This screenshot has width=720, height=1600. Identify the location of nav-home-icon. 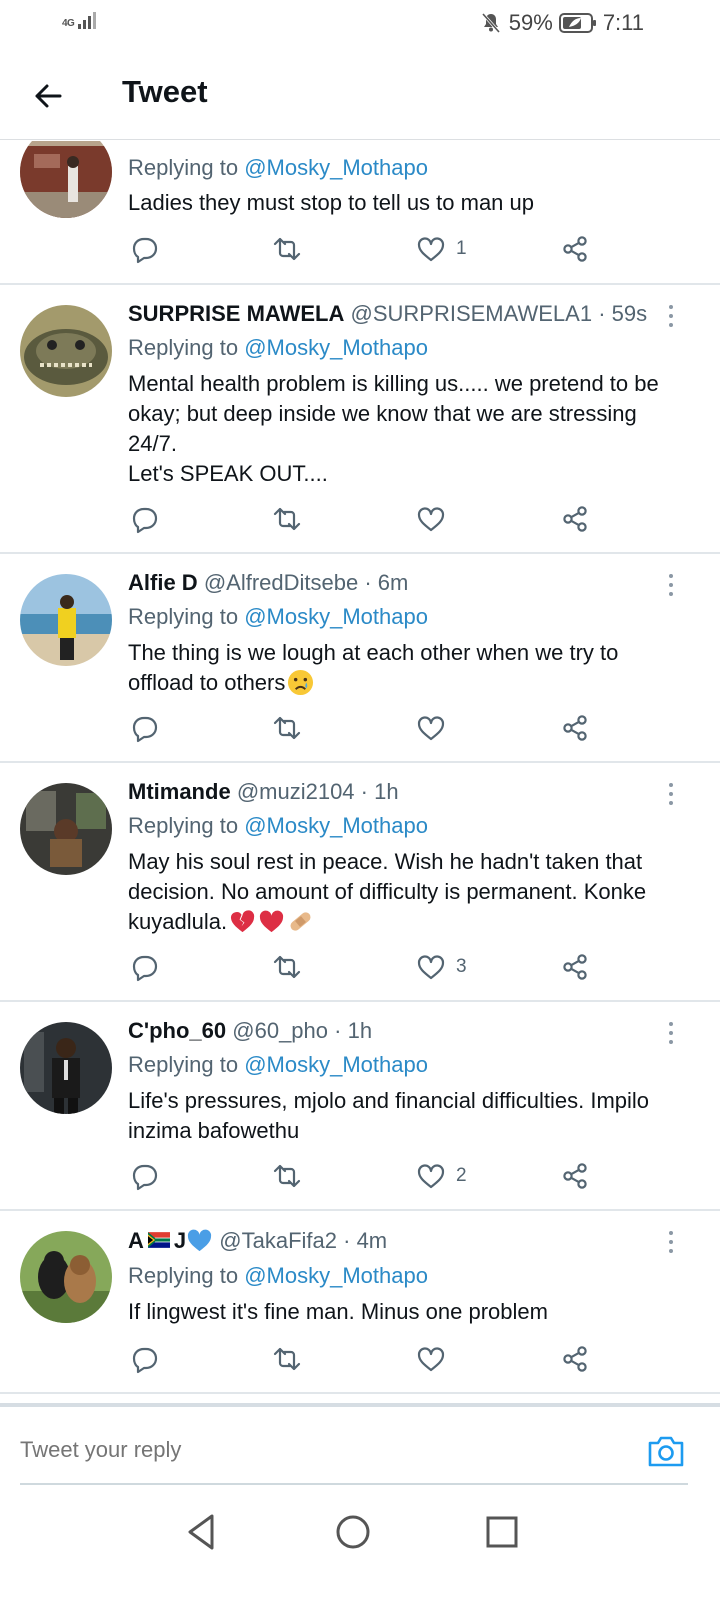
(353, 1532).